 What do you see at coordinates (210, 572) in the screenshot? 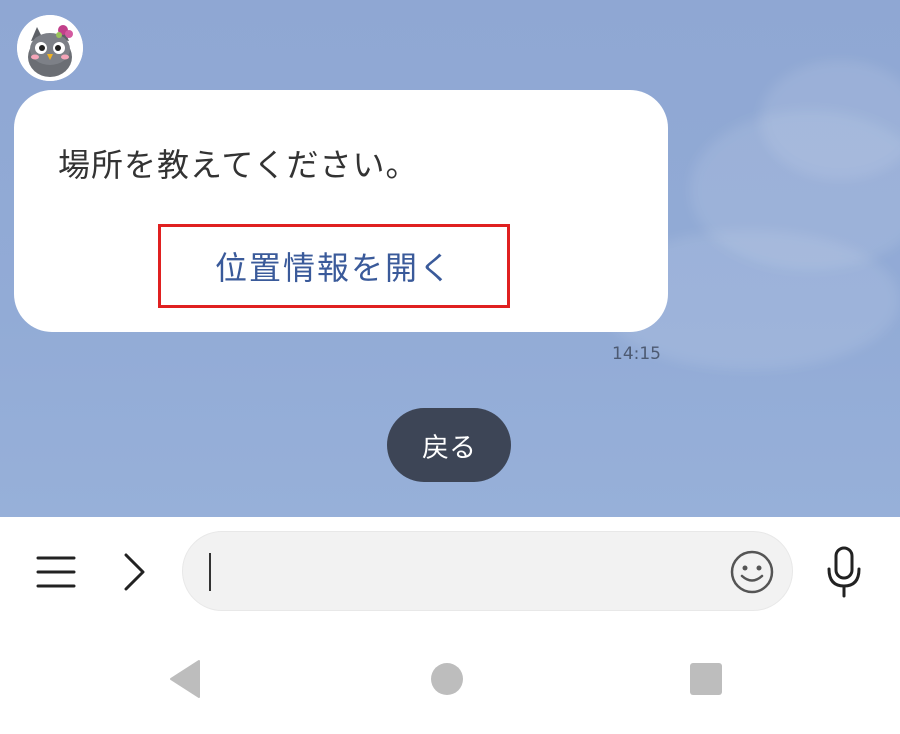
I see `text-caret` at bounding box center [210, 572].